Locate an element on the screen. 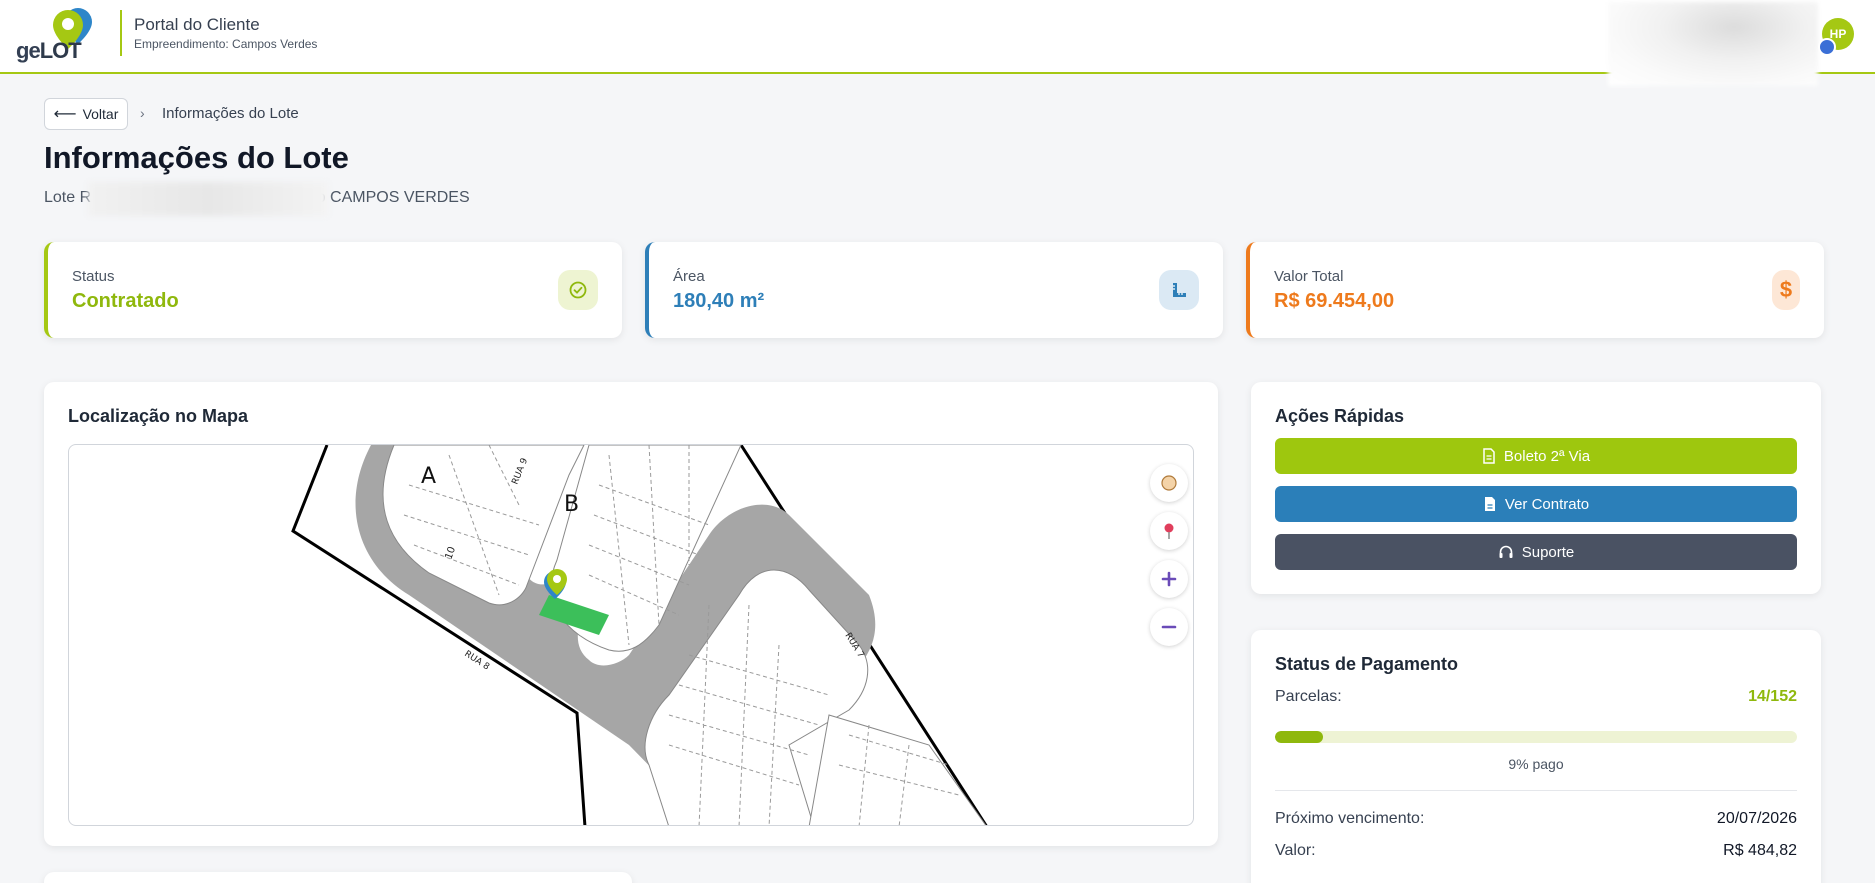 The image size is (1875, 883). payment-progress-fill is located at coordinates (1299, 737).